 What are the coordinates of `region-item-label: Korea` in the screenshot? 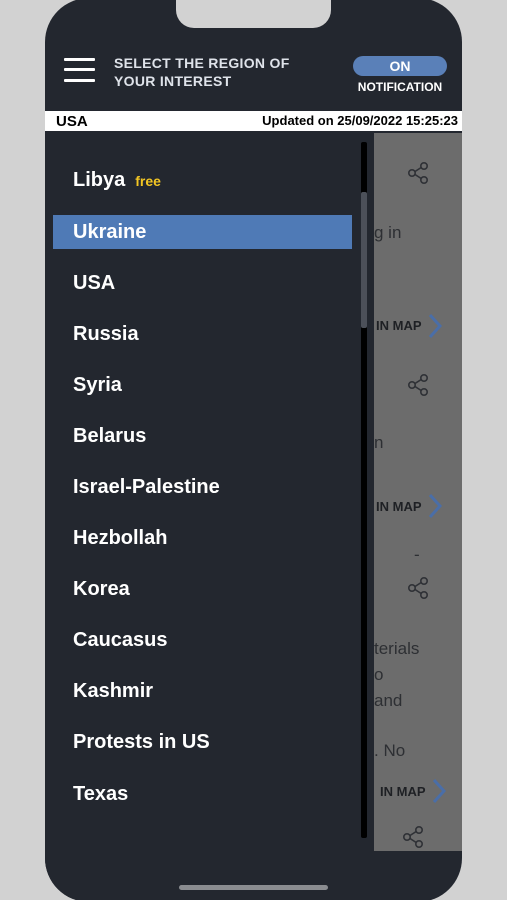 It's located at (101, 589).